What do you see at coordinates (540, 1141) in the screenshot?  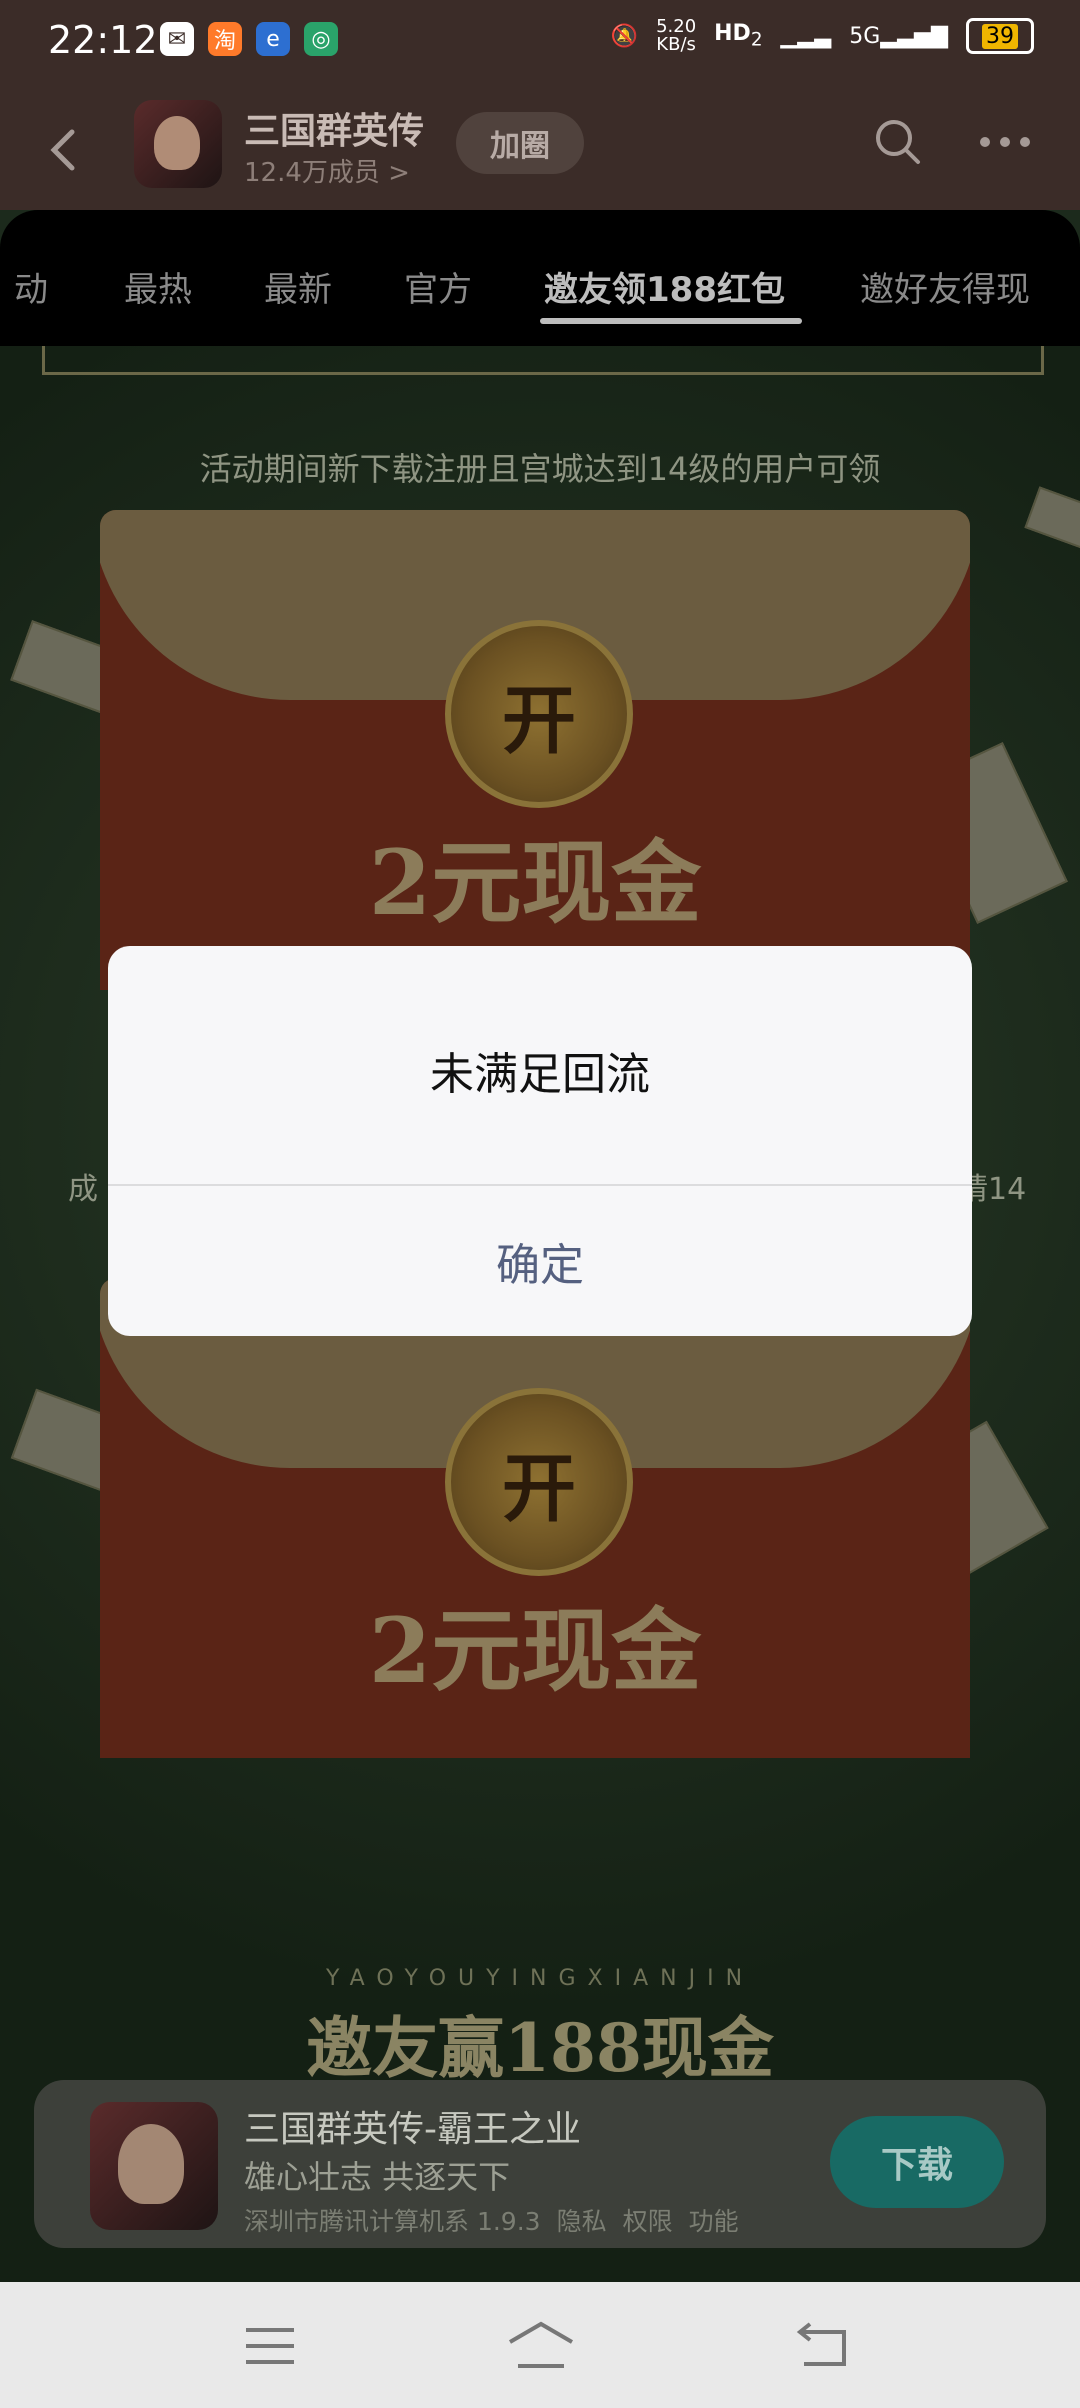 I see `alert-dialog: 未满足回流 确定` at bounding box center [540, 1141].